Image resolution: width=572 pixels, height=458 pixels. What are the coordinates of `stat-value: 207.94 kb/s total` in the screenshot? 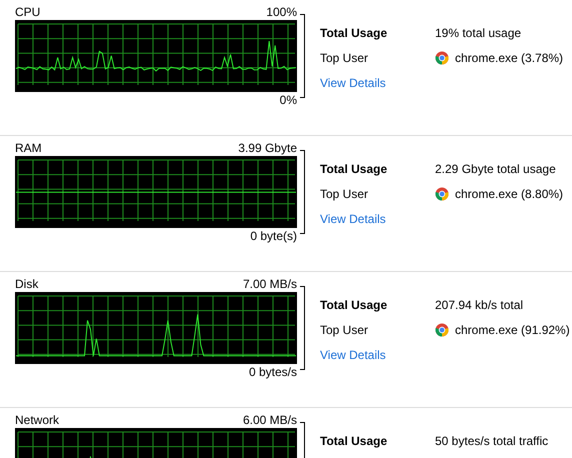 It's located at (479, 305).